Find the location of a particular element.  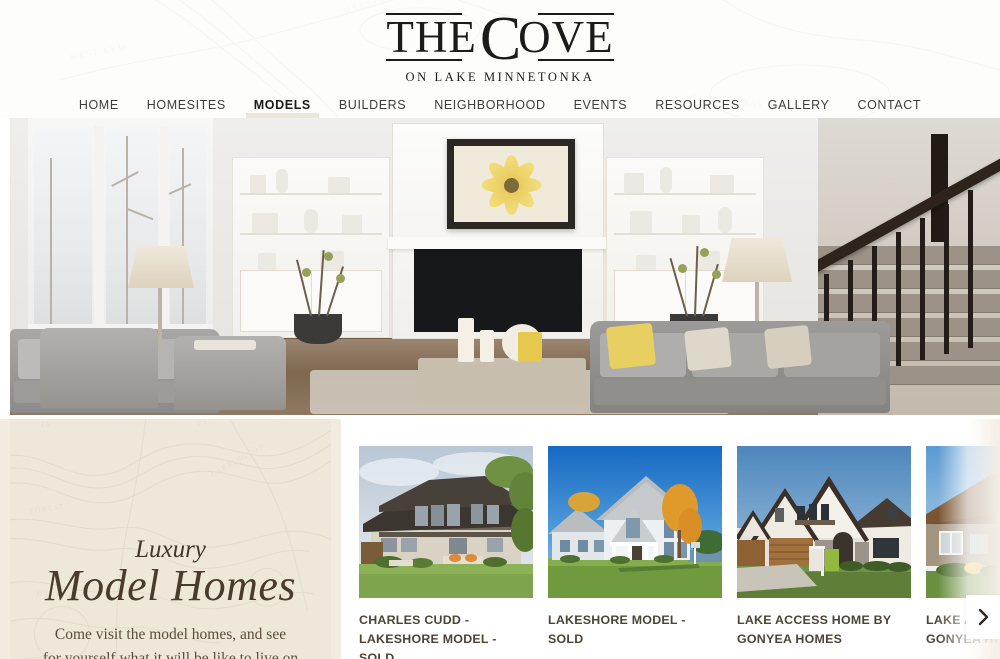

logo-lockup: THECOVE is located at coordinates (500, 39).